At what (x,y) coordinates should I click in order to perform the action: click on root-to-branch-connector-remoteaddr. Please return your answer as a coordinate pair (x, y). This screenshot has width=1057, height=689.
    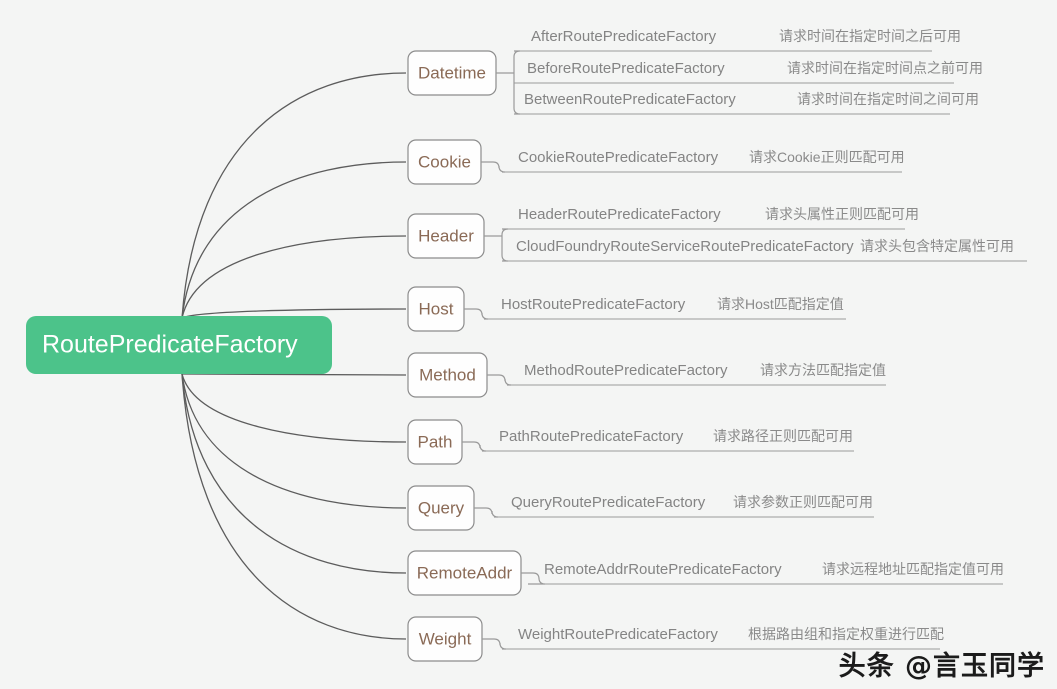
    Looking at the image, I should click on (294, 473).